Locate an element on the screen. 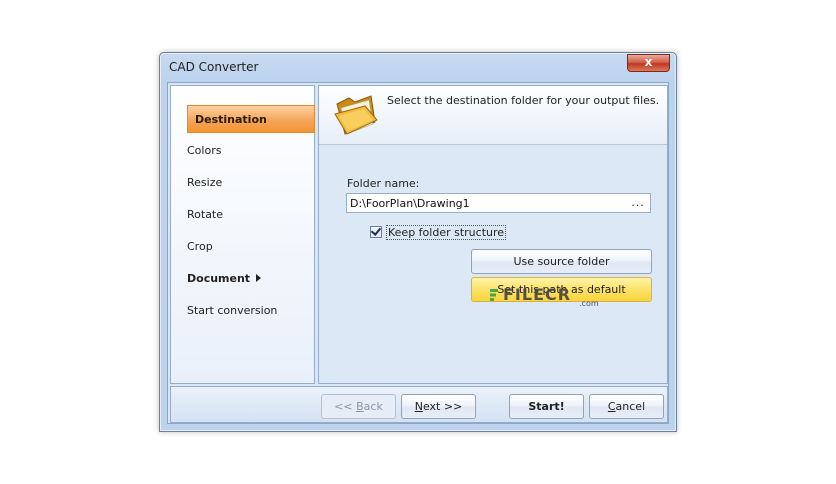 Image resolution: width=836 pixels, height=484 pixels. watermark-icon is located at coordinates (494, 295).